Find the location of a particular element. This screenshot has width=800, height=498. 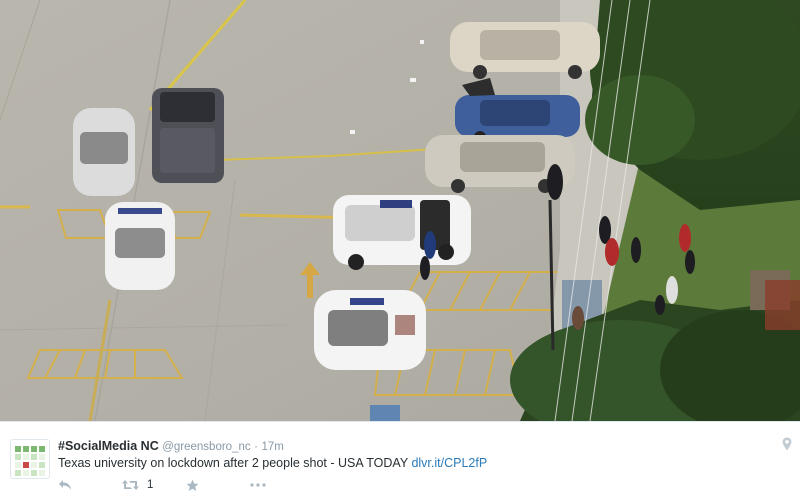

police-car-left is located at coordinates (140, 246).